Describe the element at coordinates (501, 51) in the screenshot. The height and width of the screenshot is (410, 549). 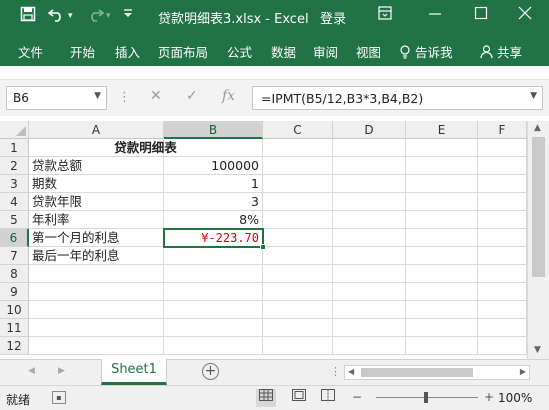
I see `share-button: 共享` at that location.